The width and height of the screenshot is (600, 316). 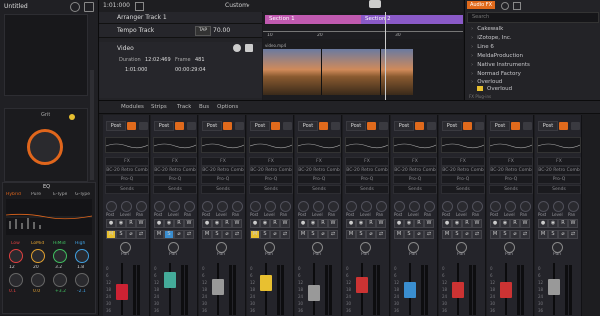 I want to click on browser-item-izotope: iZotope, Inc., so click(x=491, y=38).